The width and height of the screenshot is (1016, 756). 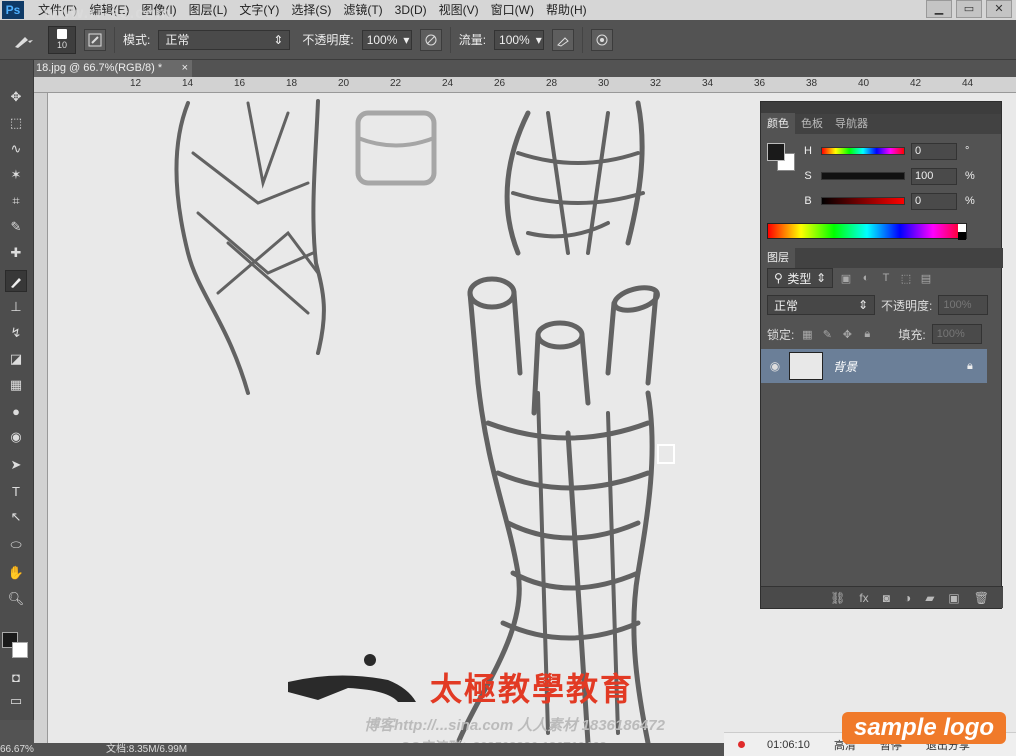 I want to click on sample-logo: sample logo, so click(x=924, y=728).